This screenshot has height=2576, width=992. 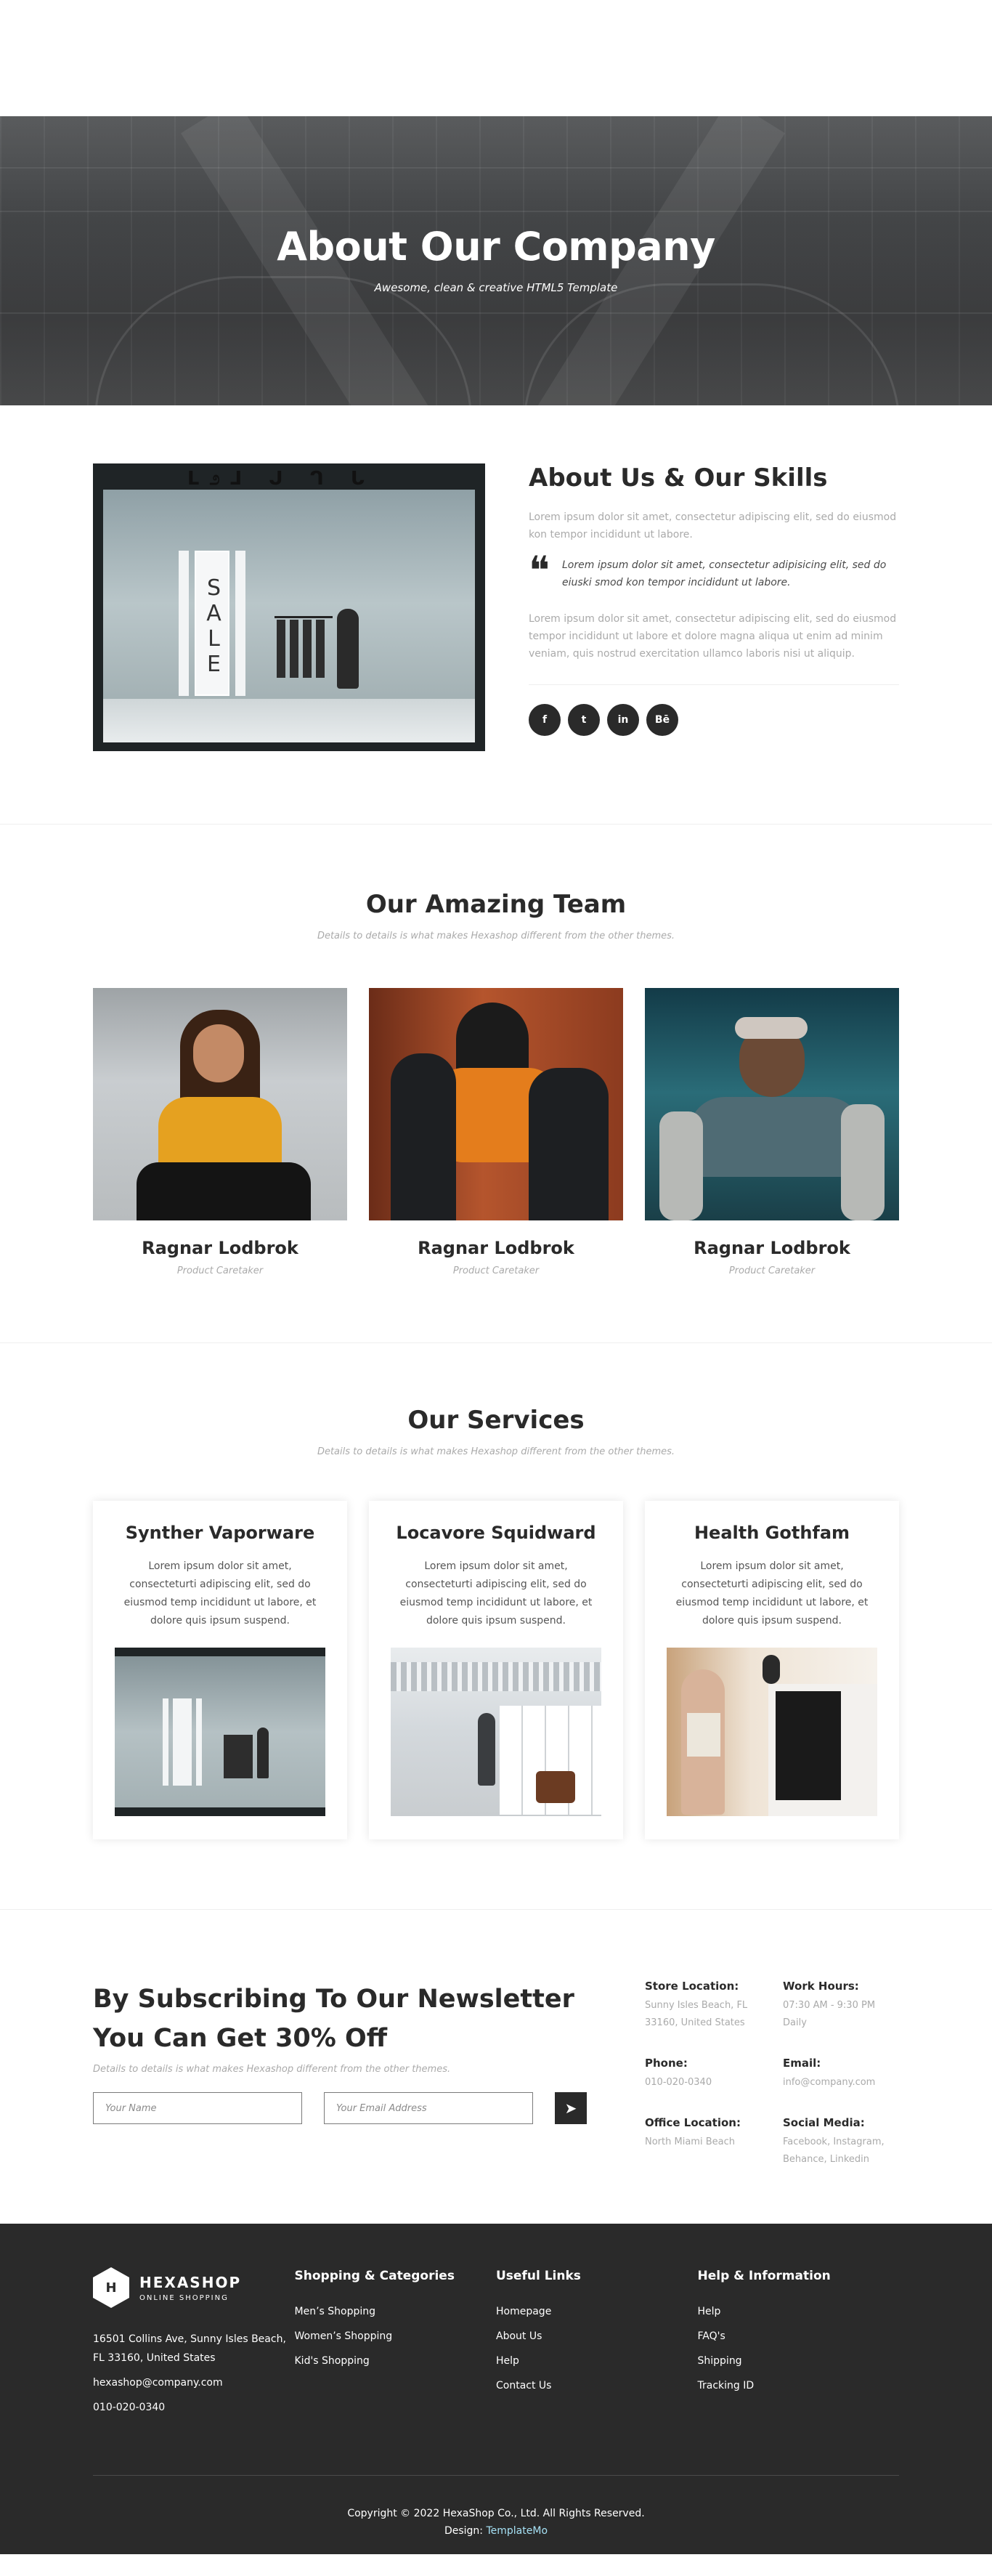 I want to click on info-email: Email: info@company.com, so click(x=829, y=2072).